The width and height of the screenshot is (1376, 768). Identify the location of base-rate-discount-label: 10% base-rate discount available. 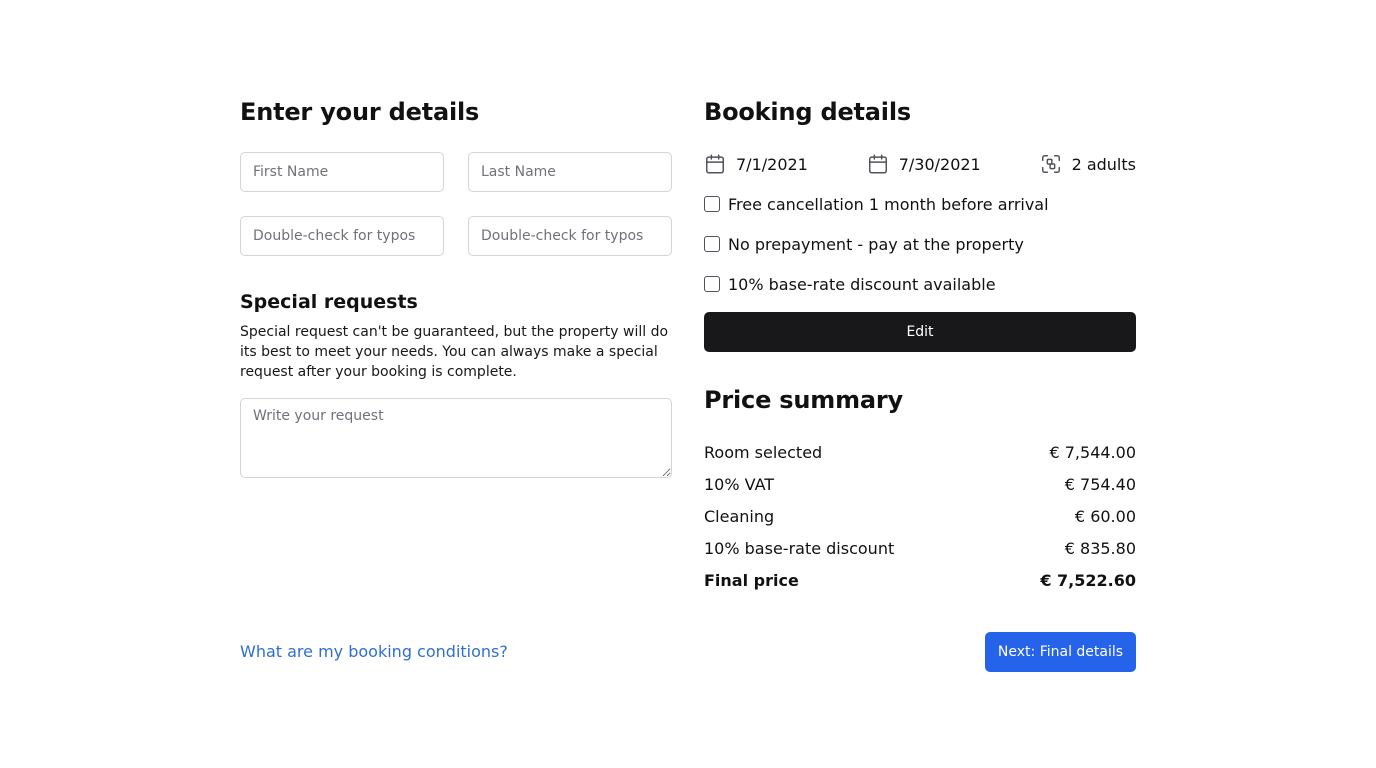
(862, 284).